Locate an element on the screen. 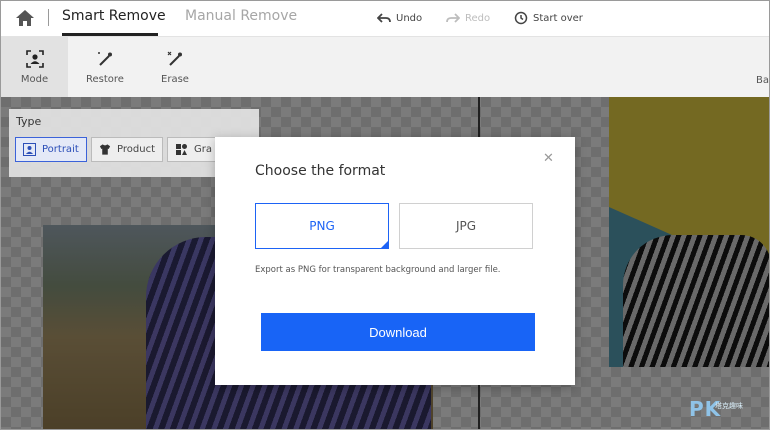  type-product-option: Product is located at coordinates (127, 149).